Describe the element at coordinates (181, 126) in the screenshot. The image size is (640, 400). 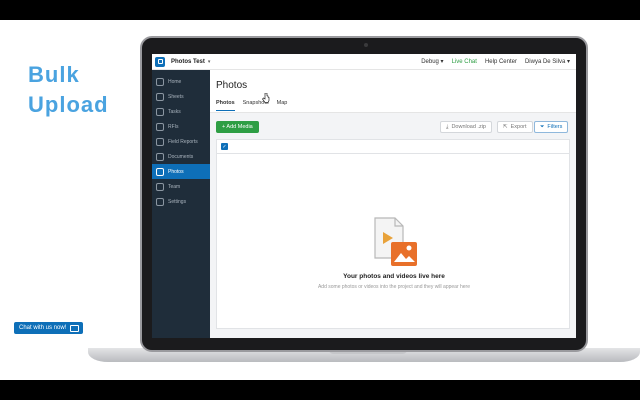
I see `sidebar-item-rfis: RFIs` at that location.